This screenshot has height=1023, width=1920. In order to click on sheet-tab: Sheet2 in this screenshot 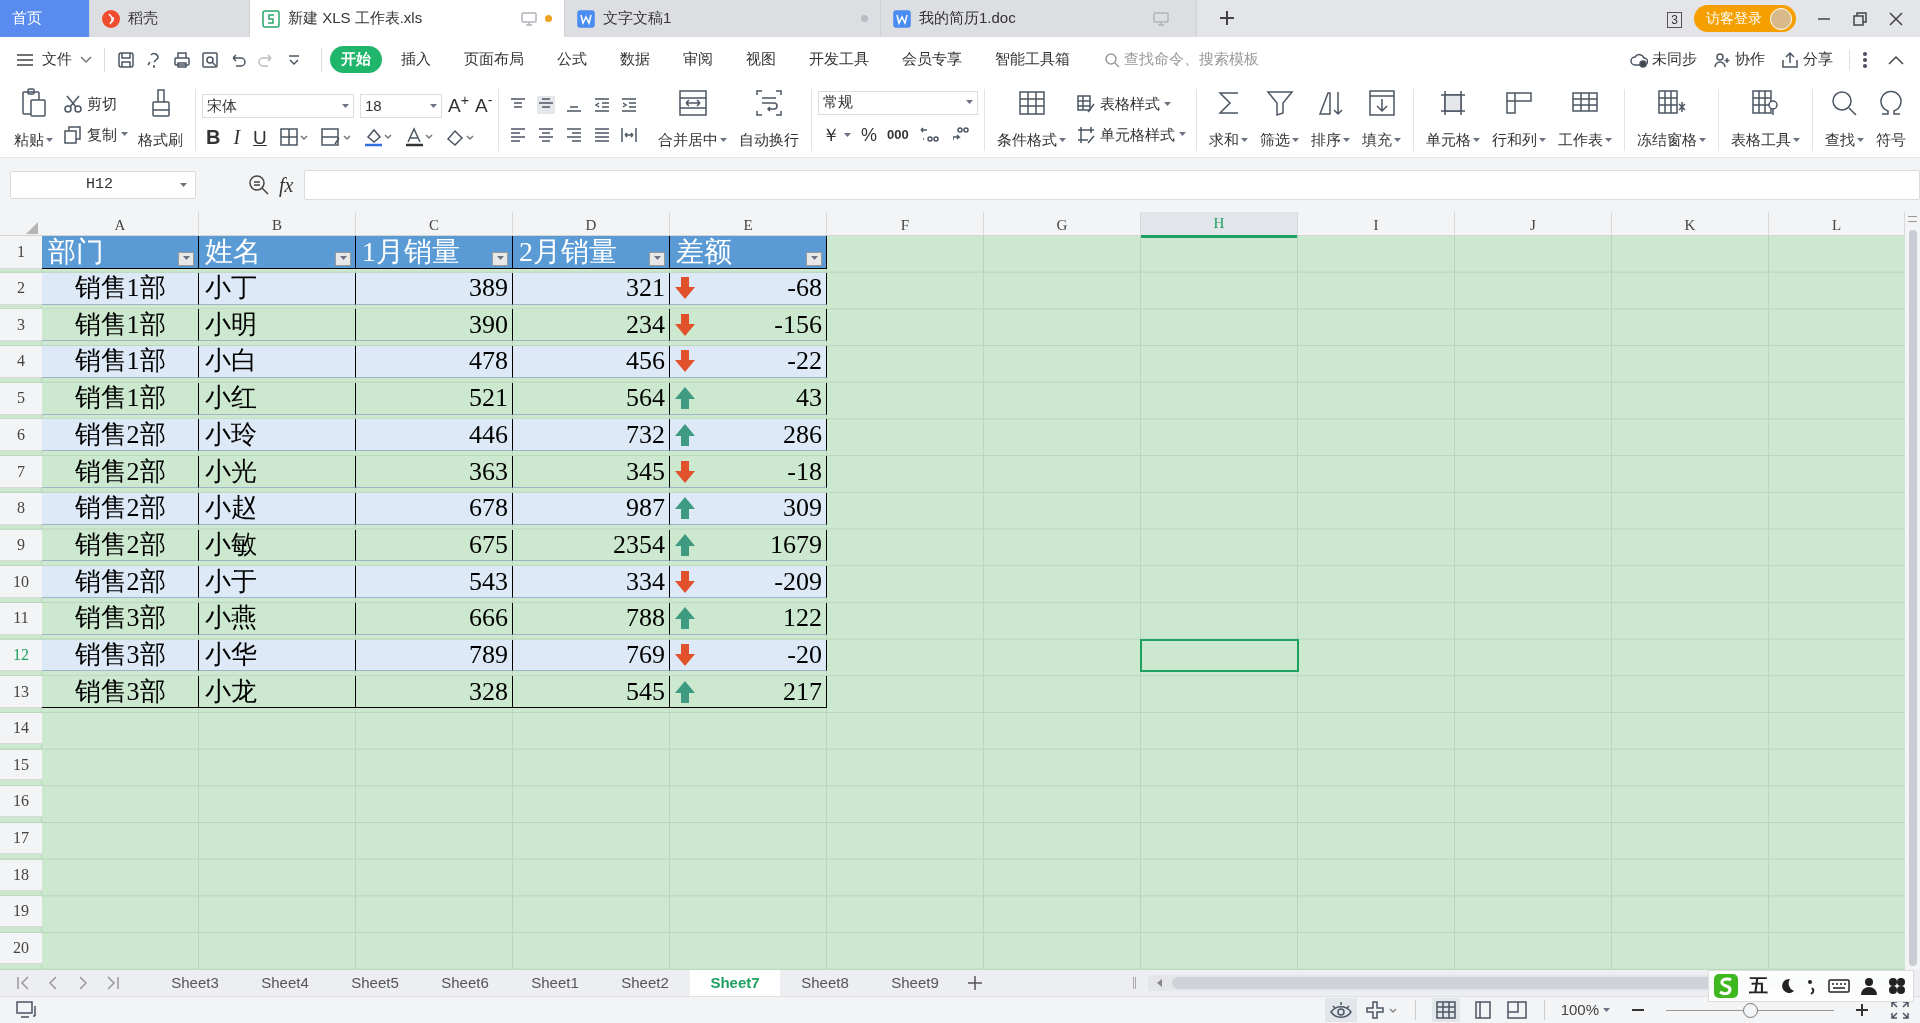, I will do `click(645, 983)`.